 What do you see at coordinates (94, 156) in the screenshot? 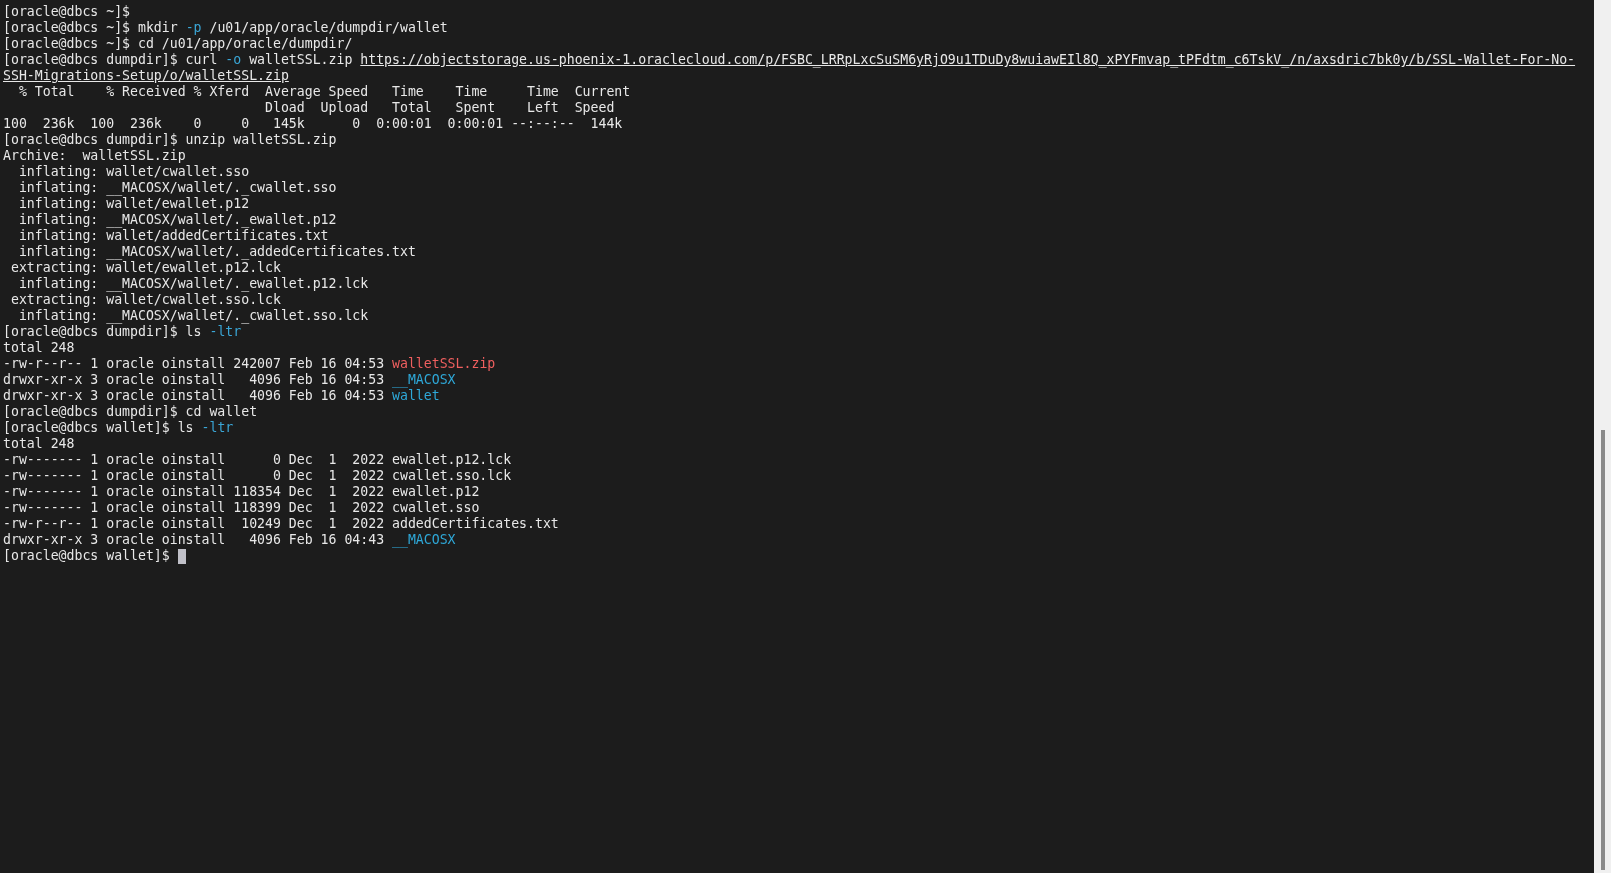
I see `terminal-text: Archive: walletSSL.zip` at bounding box center [94, 156].